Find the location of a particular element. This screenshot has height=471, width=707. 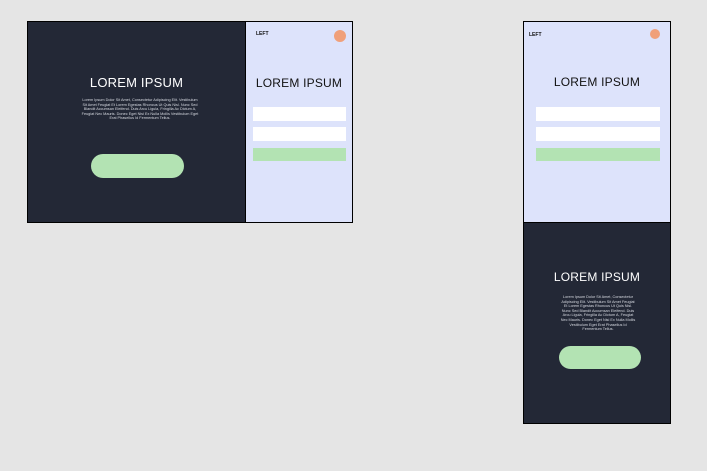

desktop-left-link: LEFT is located at coordinates (262, 34).